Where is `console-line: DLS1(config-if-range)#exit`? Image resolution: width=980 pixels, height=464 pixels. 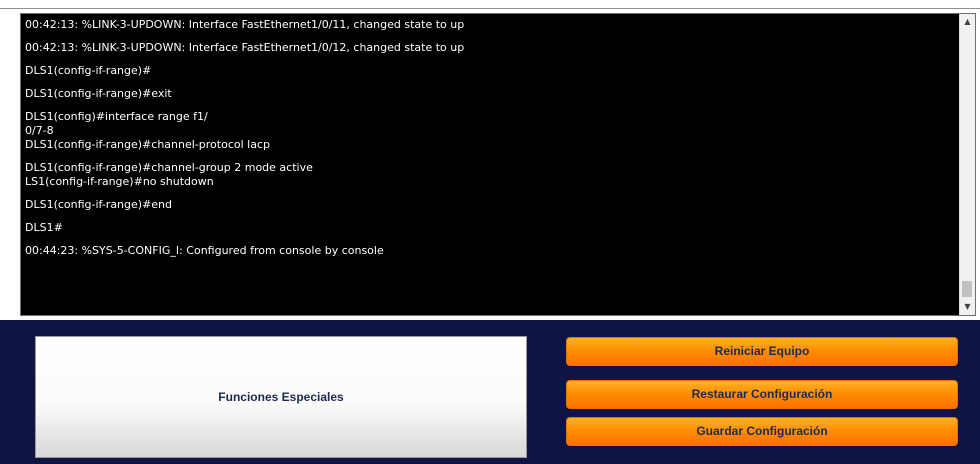 console-line: DLS1(config-if-range)#exit is located at coordinates (98, 93).